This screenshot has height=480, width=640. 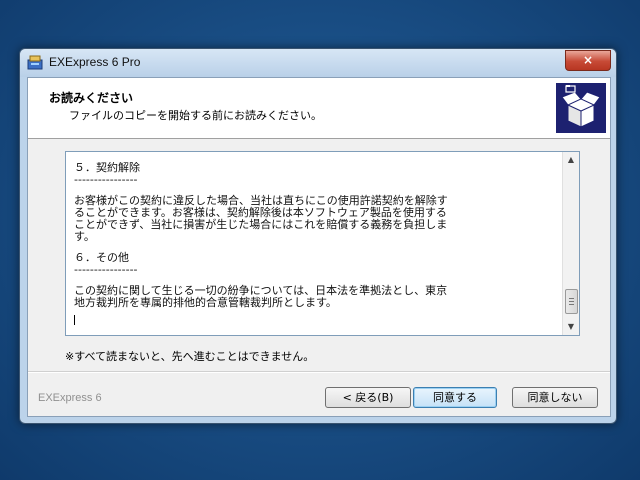 What do you see at coordinates (318, 63) in the screenshot?
I see `title-bar: EXExpress 6 Pro ×` at bounding box center [318, 63].